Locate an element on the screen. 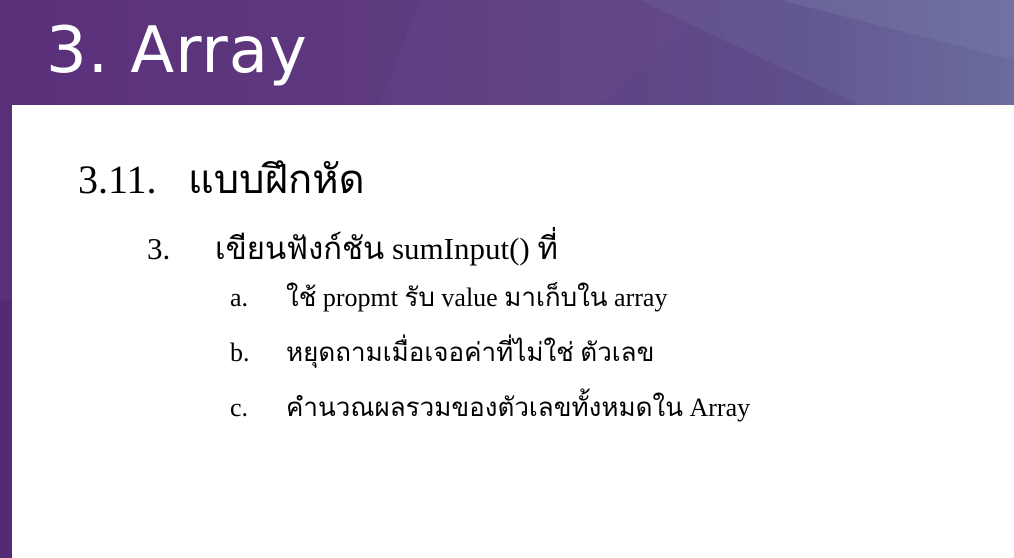 The width and height of the screenshot is (1014, 558). list-item-letter: b. is located at coordinates (240, 352).